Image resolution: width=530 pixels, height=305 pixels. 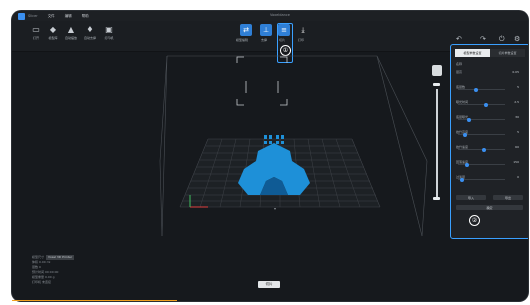 What do you see at coordinates (436, 84) in the screenshot?
I see `layer-slider-top-knob` at bounding box center [436, 84].